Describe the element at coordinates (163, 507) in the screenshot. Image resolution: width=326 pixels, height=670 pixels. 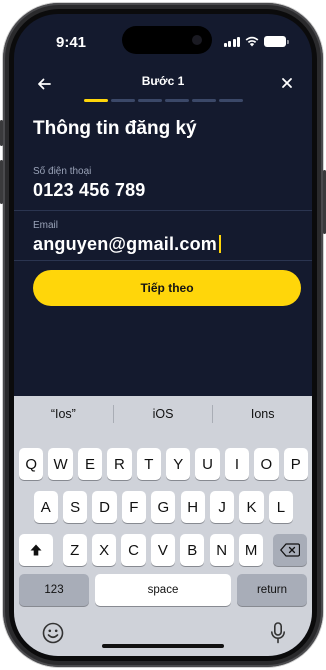
I see `key-g: G` at that location.